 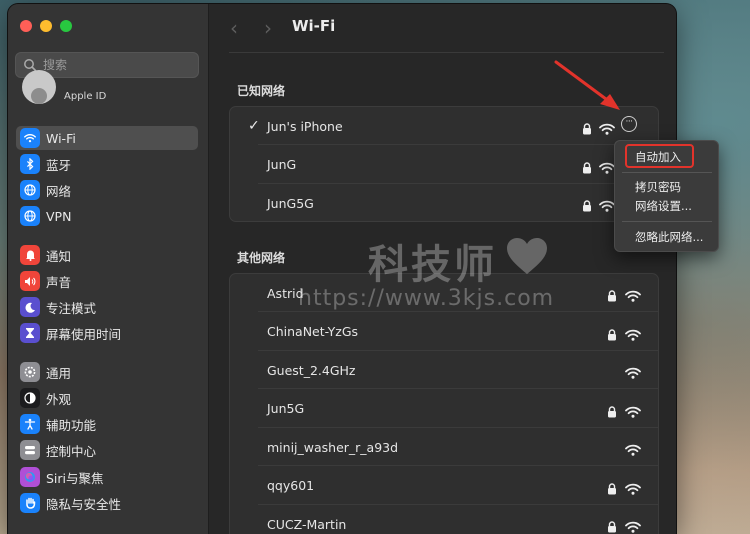 What do you see at coordinates (115, 89) in the screenshot?
I see `apple-id-item: Apple ID` at bounding box center [115, 89].